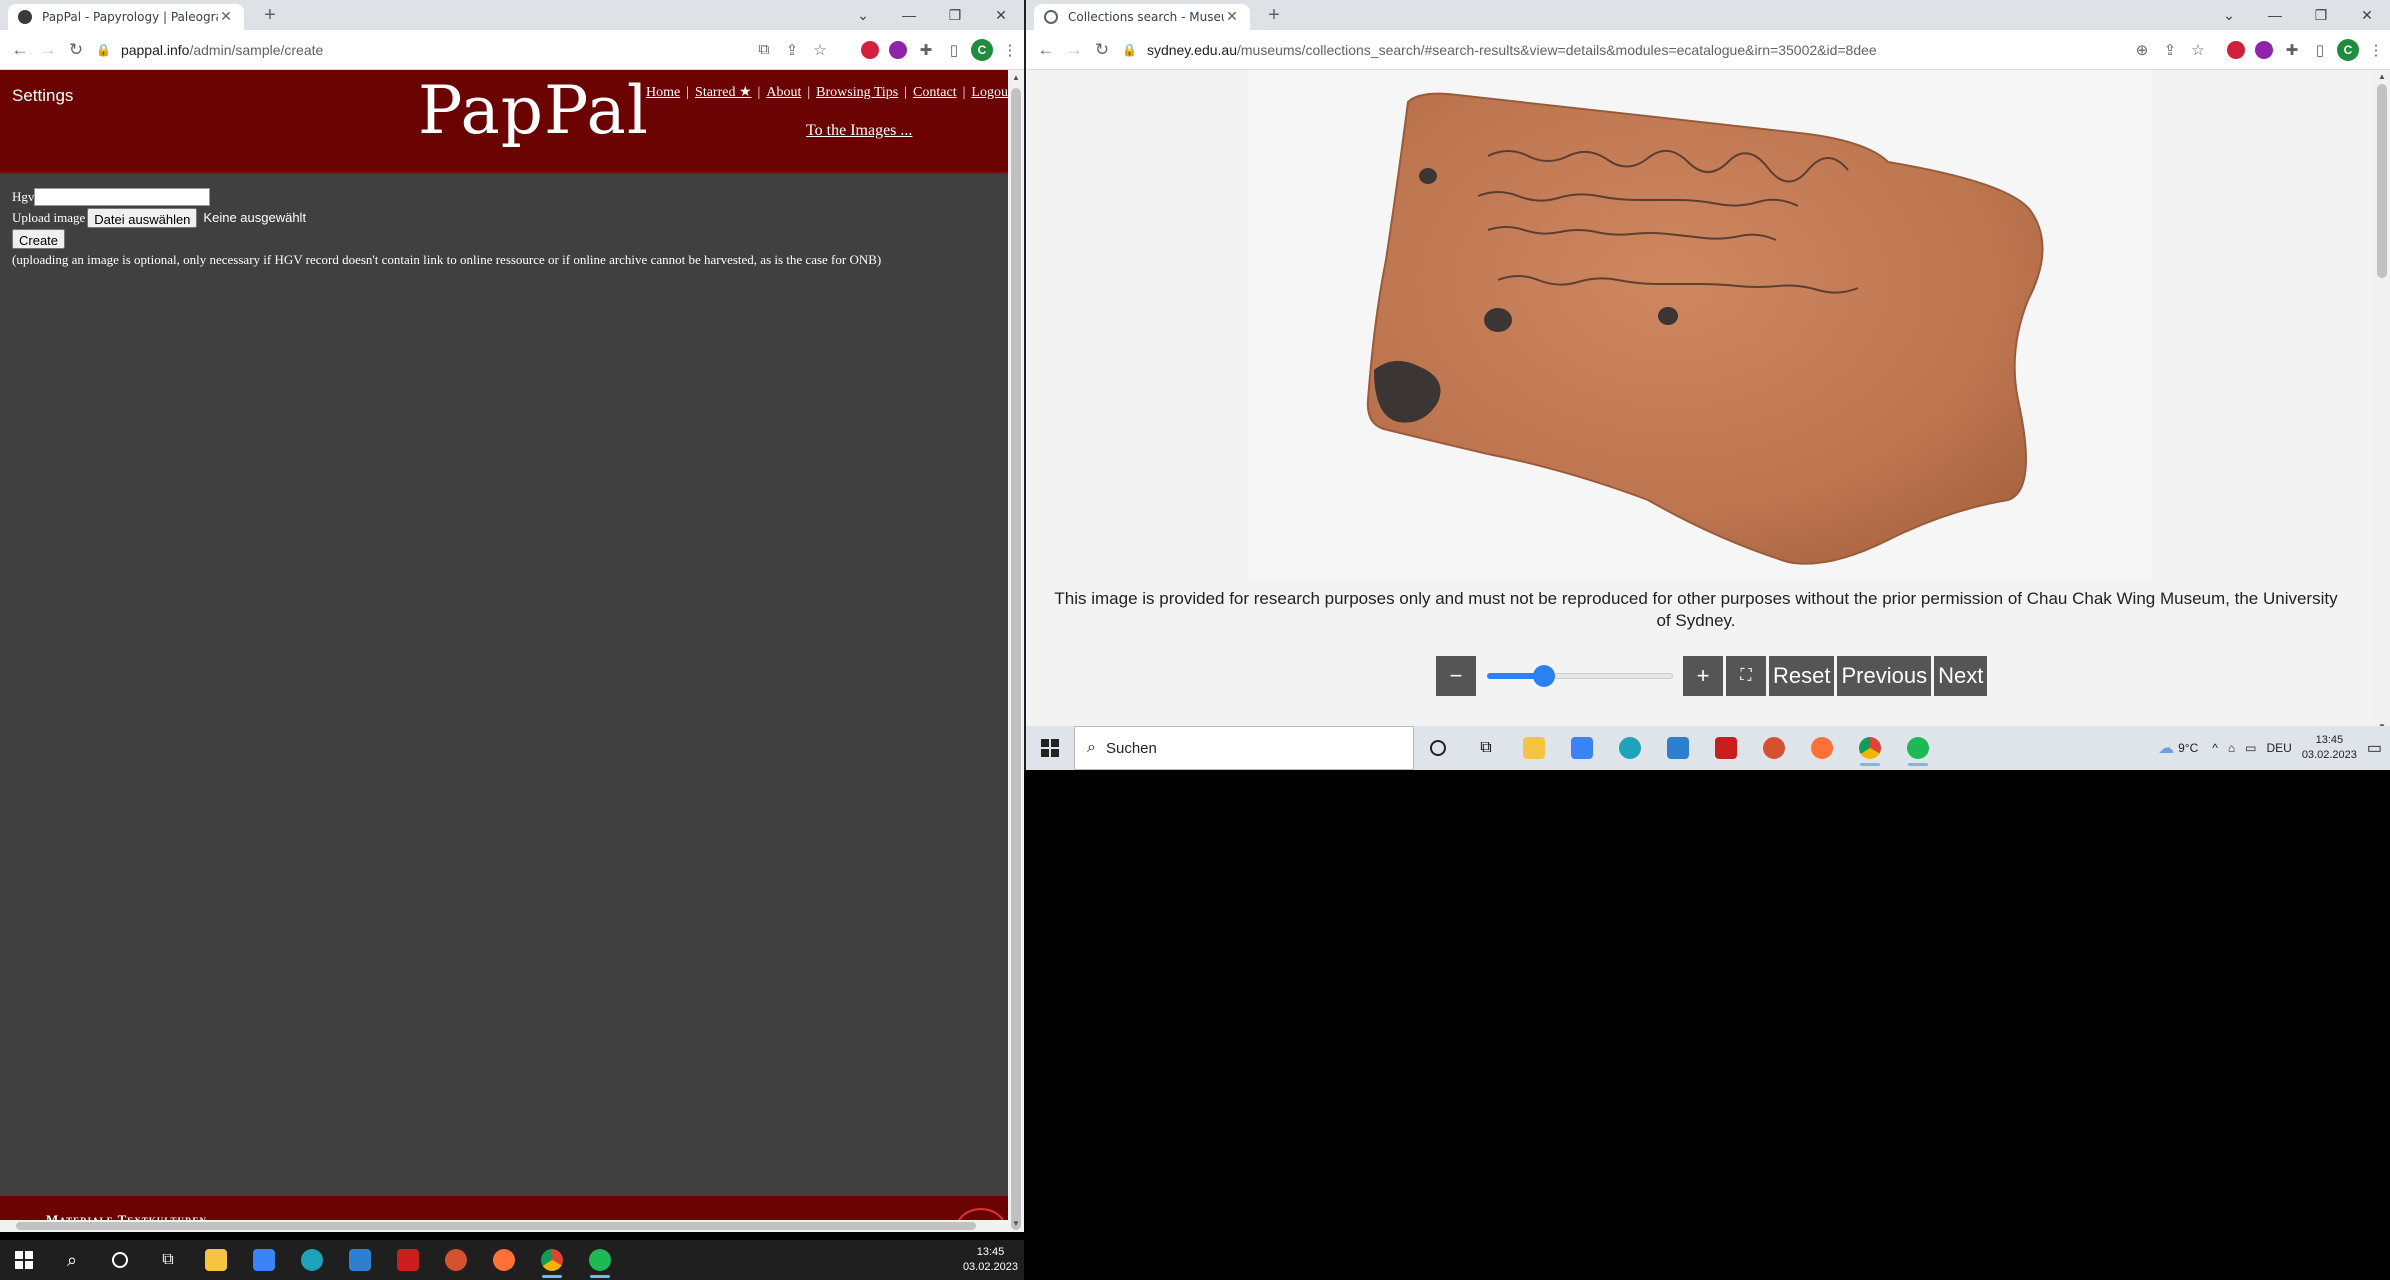 Image resolution: width=2390 pixels, height=1280 pixels. Describe the element at coordinates (42, 96) in the screenshot. I see `settings-link: Settings` at that location.